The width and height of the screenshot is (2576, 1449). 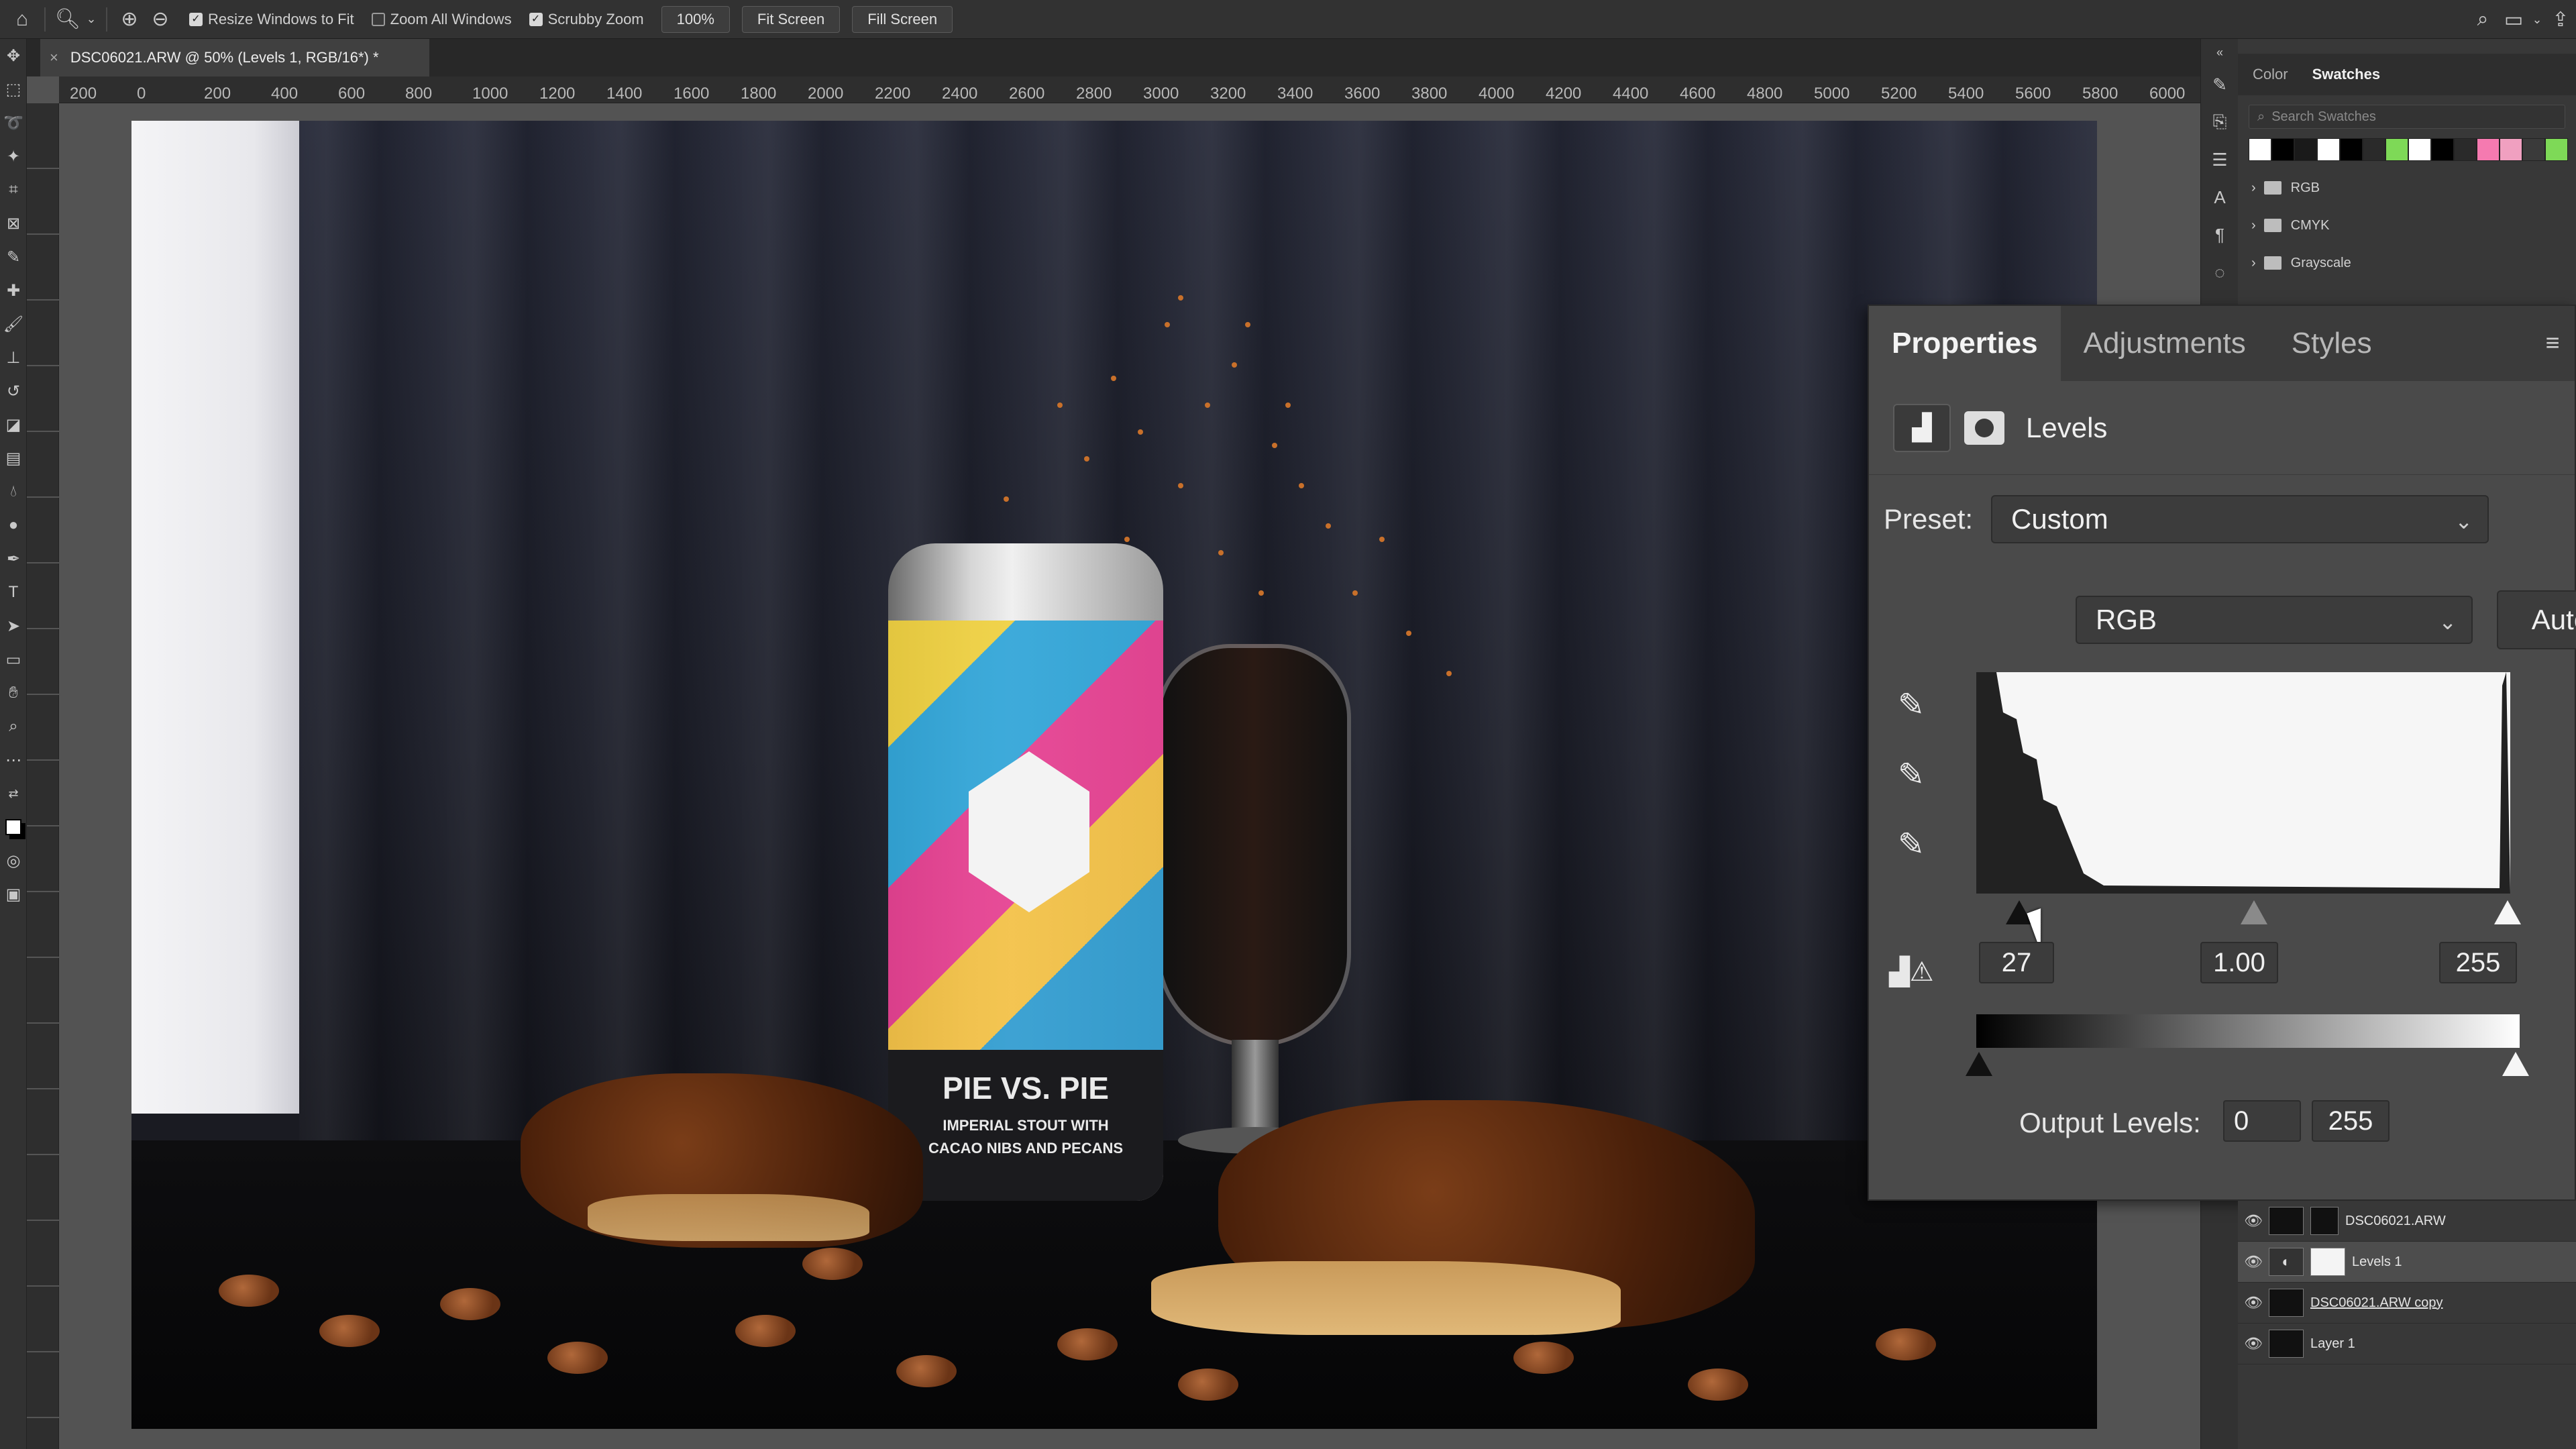 What do you see at coordinates (2407, 1303) in the screenshot?
I see `layer-row: 👁︎ DSC06021.ARW copy` at bounding box center [2407, 1303].